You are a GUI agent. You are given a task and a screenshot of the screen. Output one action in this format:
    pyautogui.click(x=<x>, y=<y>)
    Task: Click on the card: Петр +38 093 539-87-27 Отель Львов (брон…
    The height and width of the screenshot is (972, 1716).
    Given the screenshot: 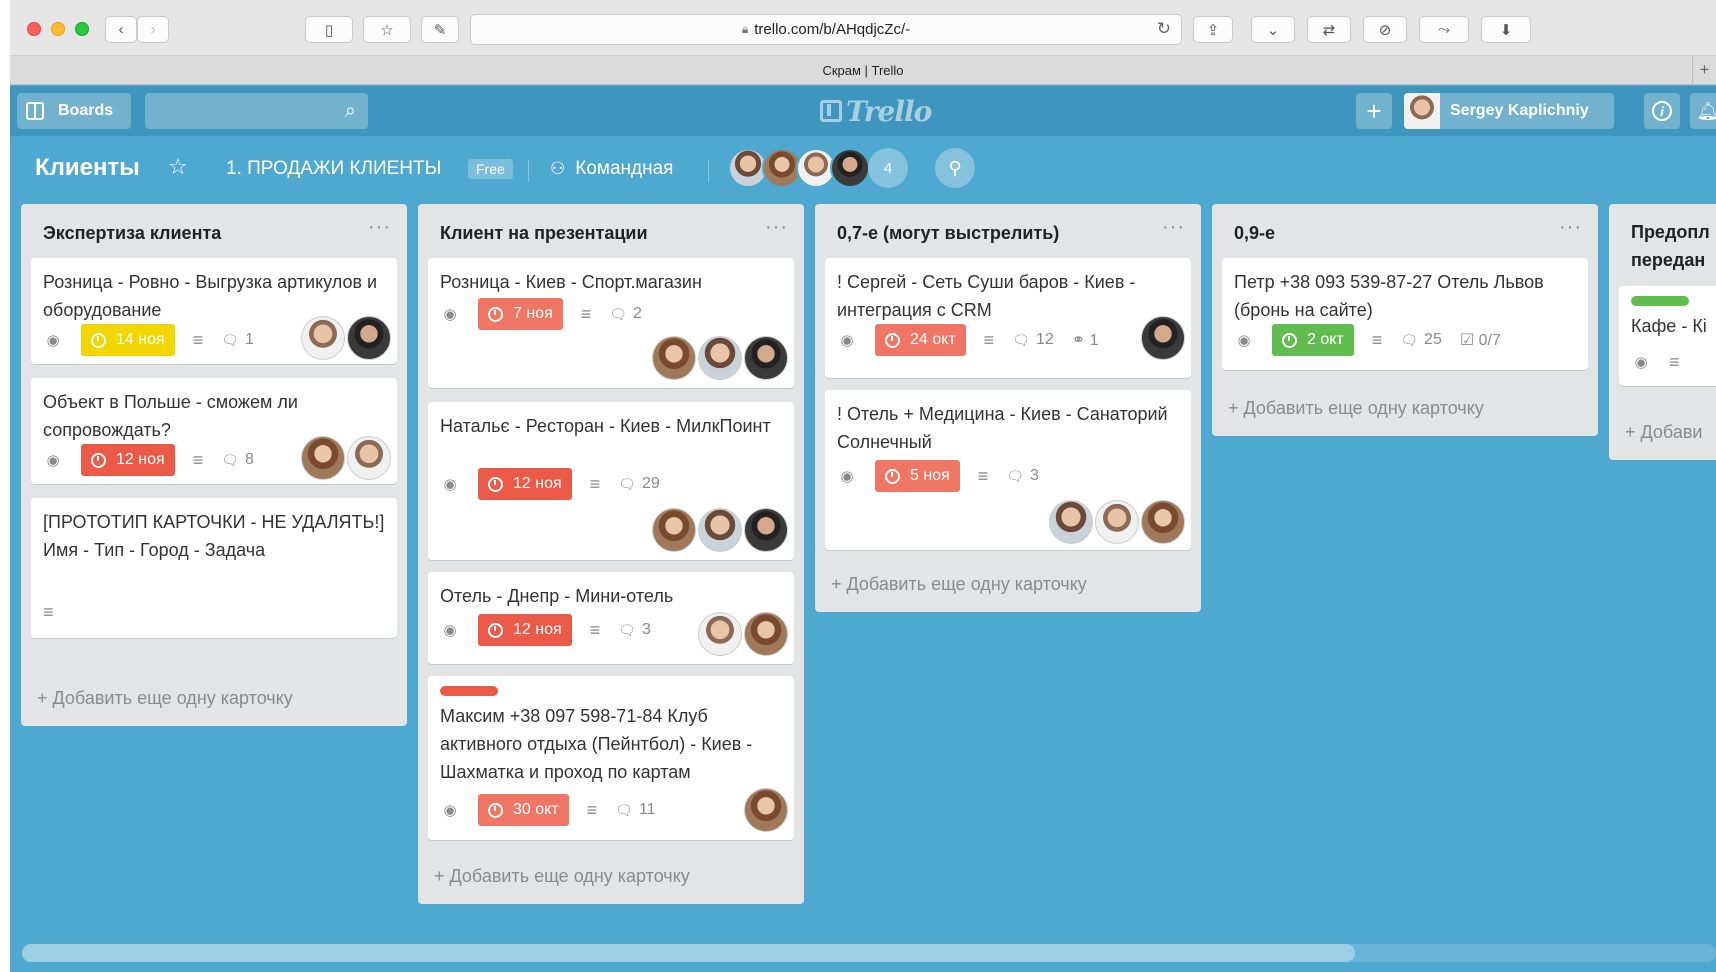 What is the action you would take?
    pyautogui.click(x=1405, y=314)
    